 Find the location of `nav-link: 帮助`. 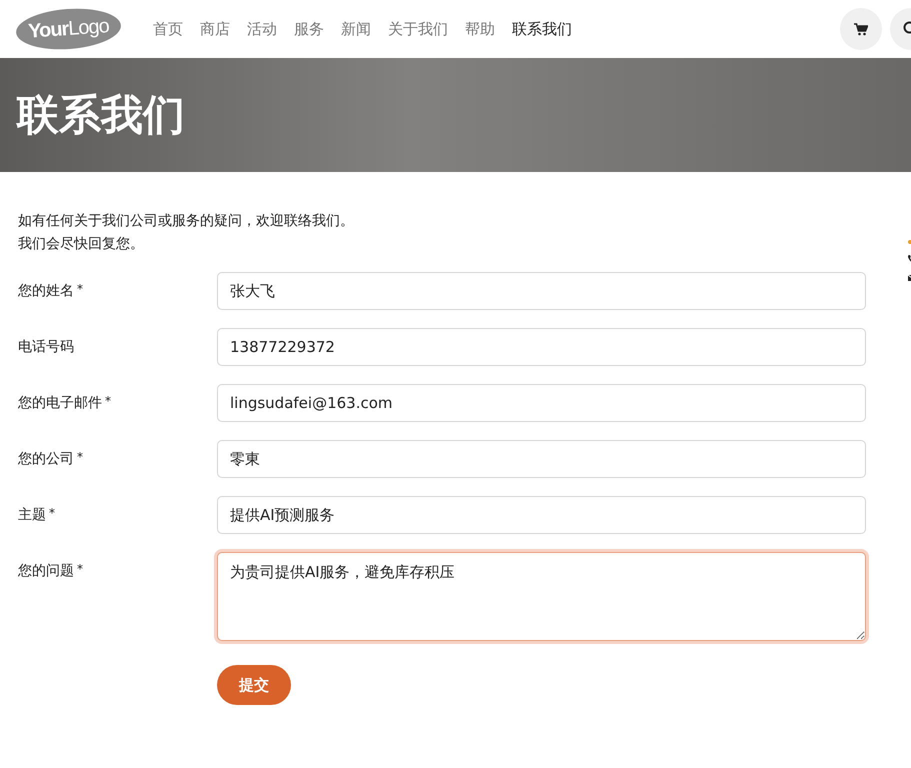

nav-link: 帮助 is located at coordinates (480, 29).